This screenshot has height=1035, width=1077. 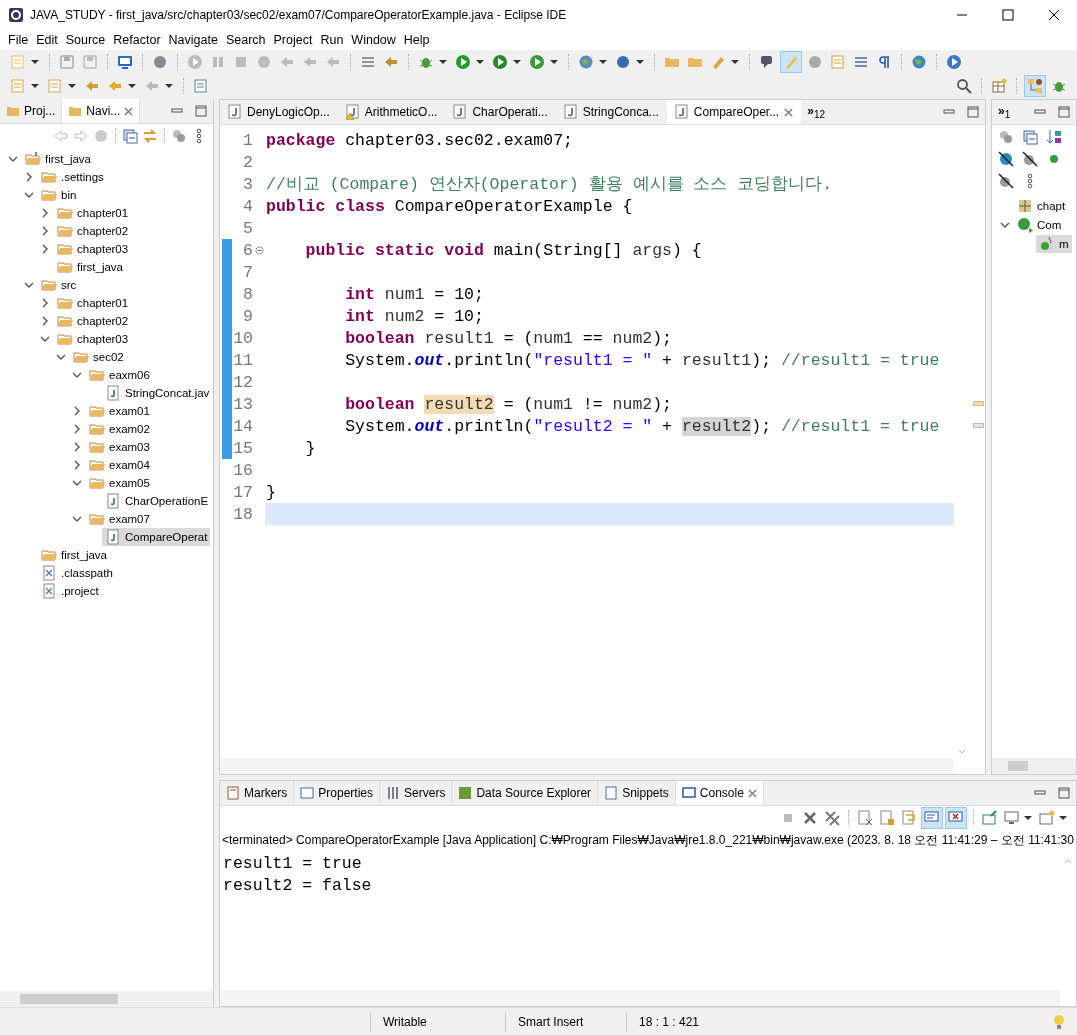 I want to click on tree-item: exam02, so click(x=119, y=429).